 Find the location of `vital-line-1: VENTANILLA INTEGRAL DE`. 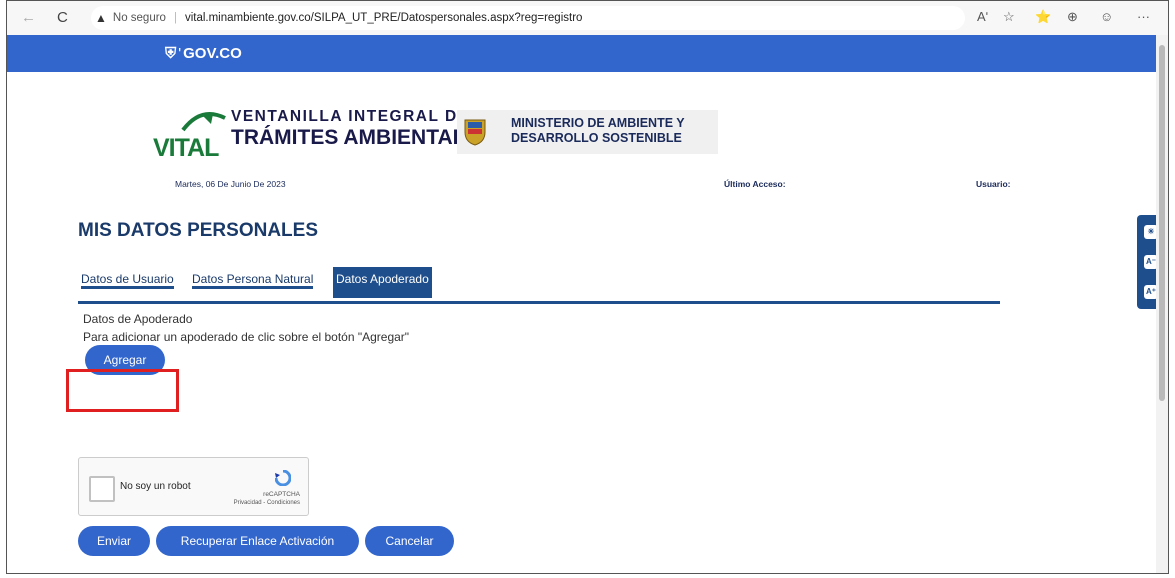

vital-line-1: VENTANILLA INTEGRAL DE is located at coordinates (350, 116).